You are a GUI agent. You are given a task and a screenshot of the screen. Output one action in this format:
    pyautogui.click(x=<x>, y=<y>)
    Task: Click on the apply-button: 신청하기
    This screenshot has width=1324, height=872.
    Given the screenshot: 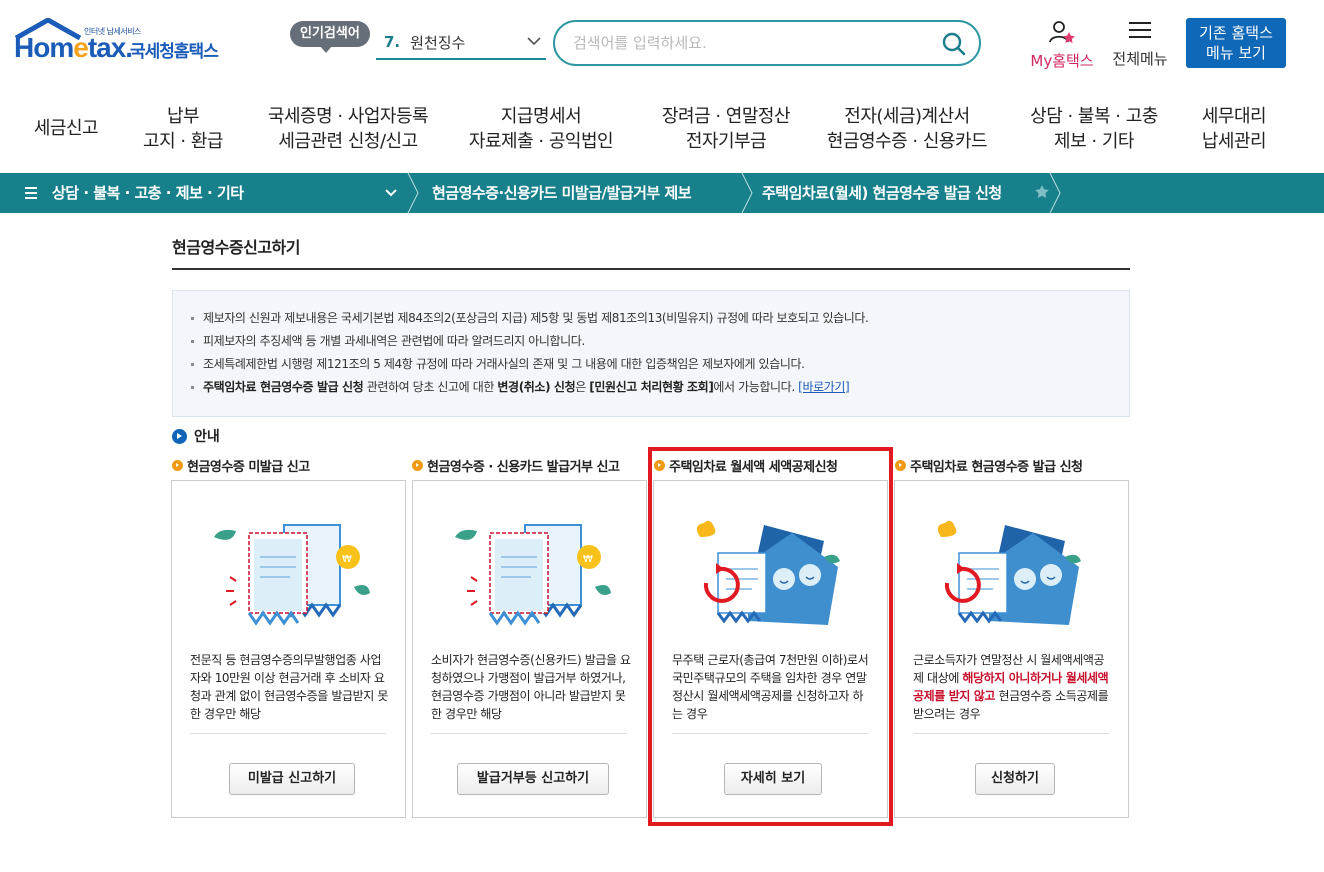 What is the action you would take?
    pyautogui.click(x=1015, y=779)
    